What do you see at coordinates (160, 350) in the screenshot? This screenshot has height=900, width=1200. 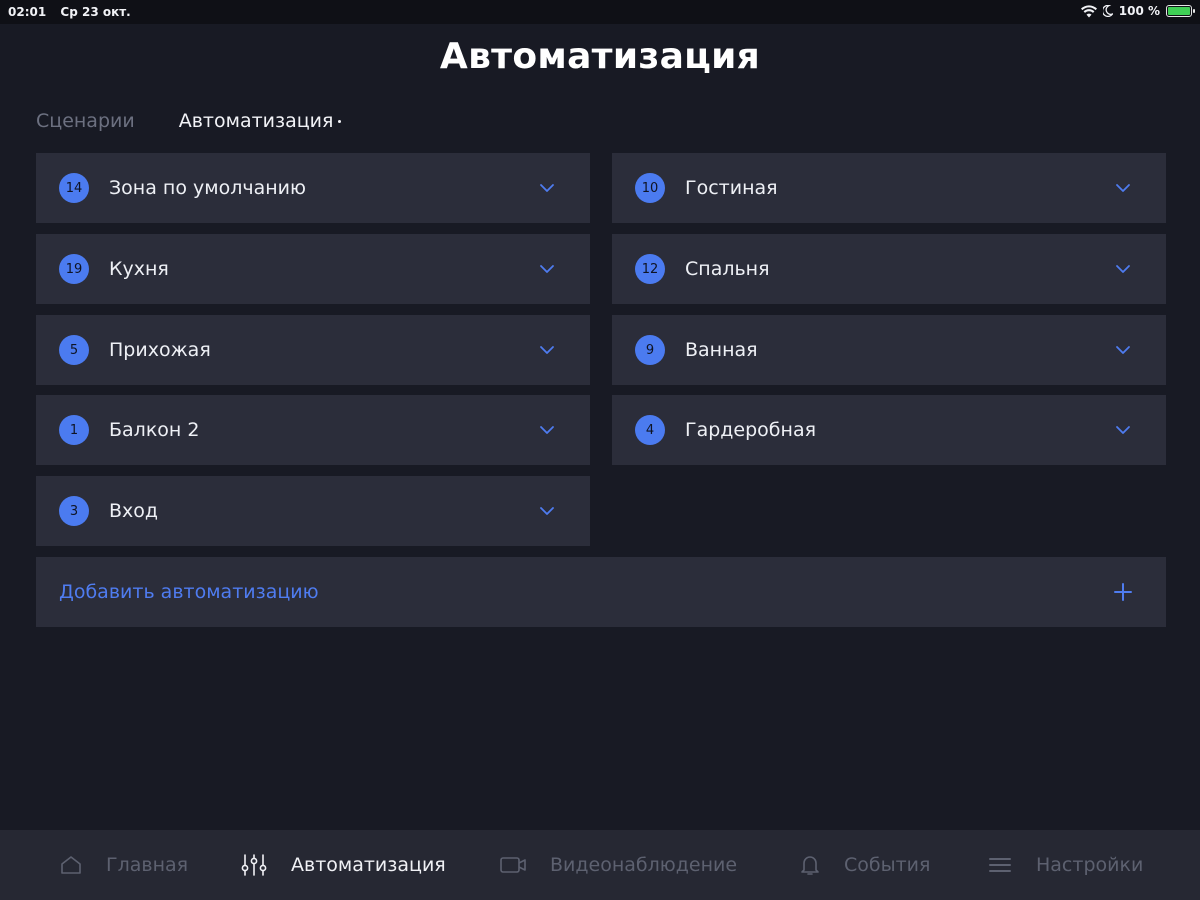 I see `zone-label: Прихожая` at bounding box center [160, 350].